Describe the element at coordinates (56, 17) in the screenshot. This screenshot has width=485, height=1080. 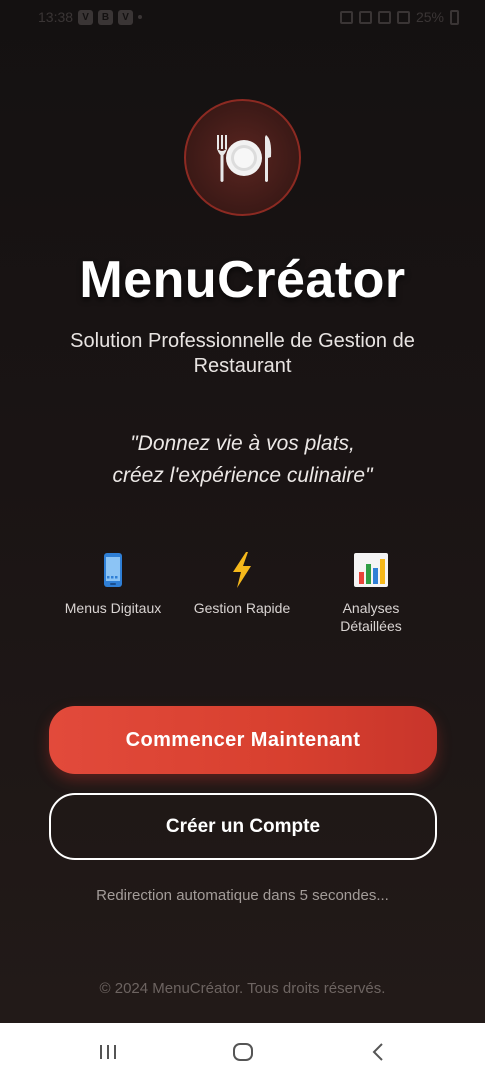
I see `status-time: 13:38` at that location.